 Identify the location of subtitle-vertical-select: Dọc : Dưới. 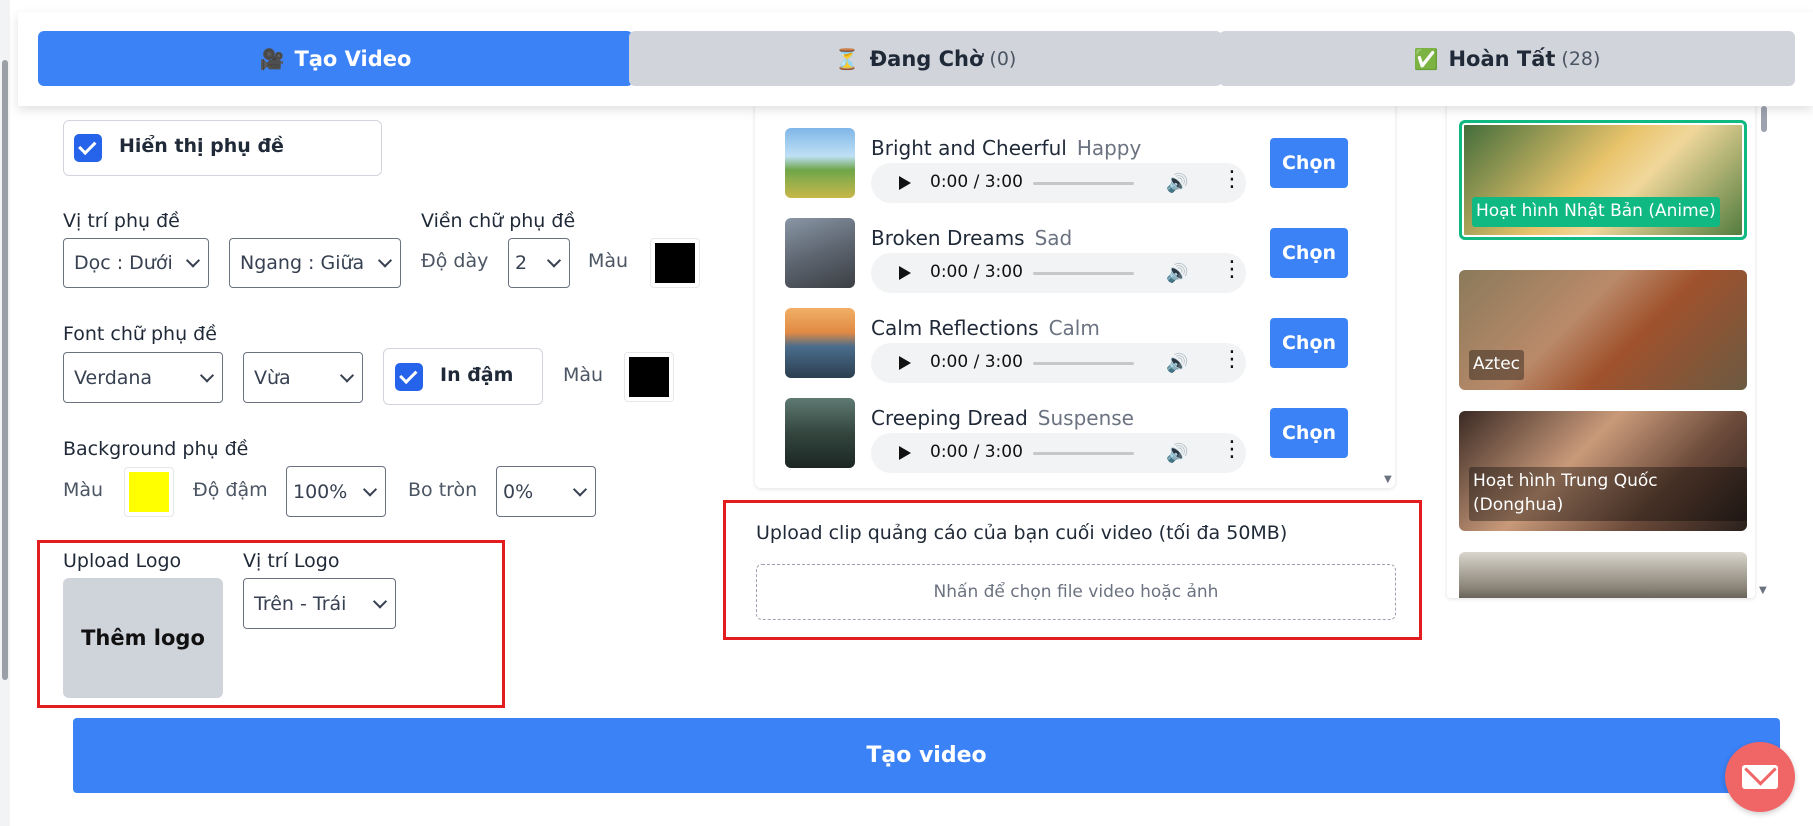
(136, 263).